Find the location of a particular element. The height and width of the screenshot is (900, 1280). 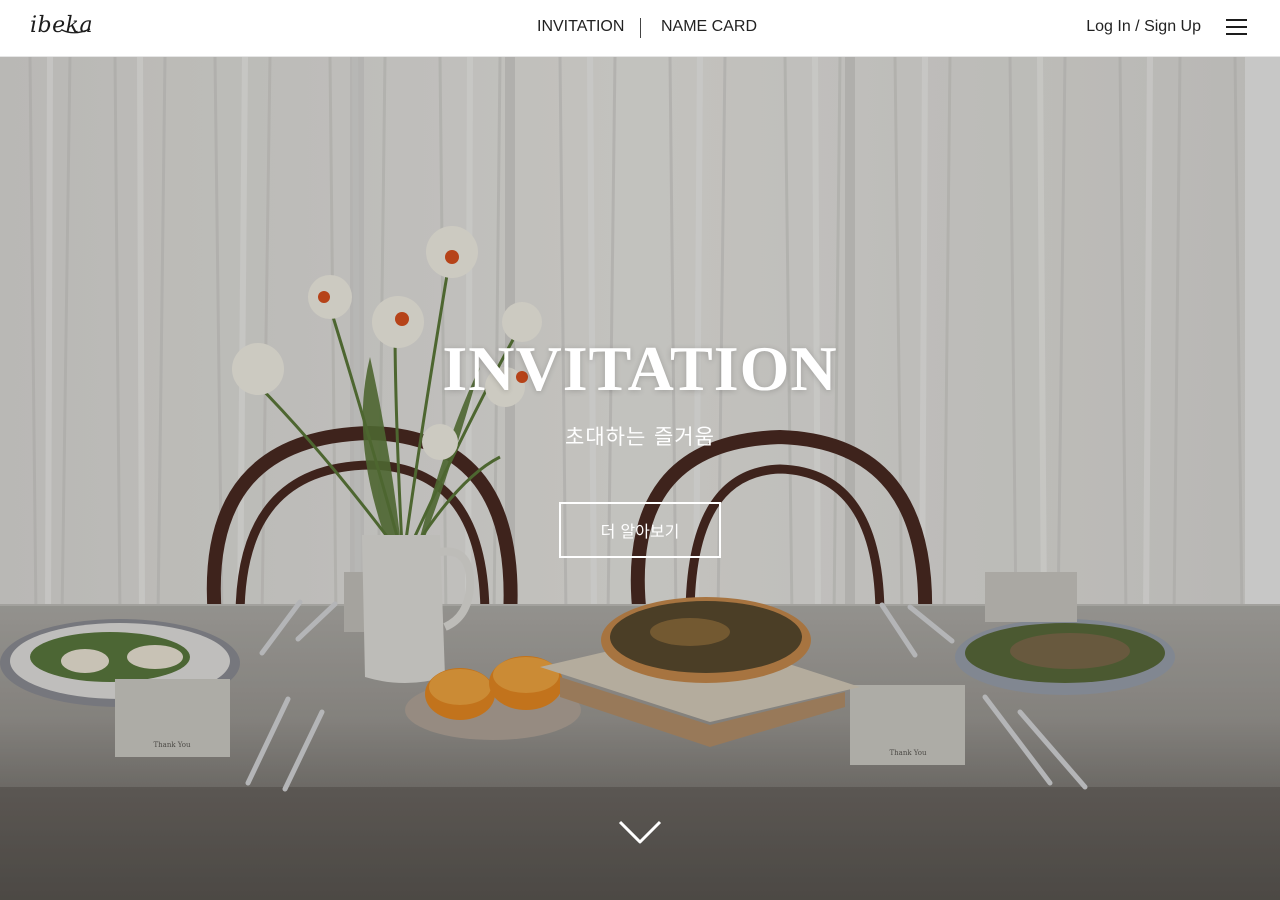

hamburger-menu-icon is located at coordinates (1237, 28).